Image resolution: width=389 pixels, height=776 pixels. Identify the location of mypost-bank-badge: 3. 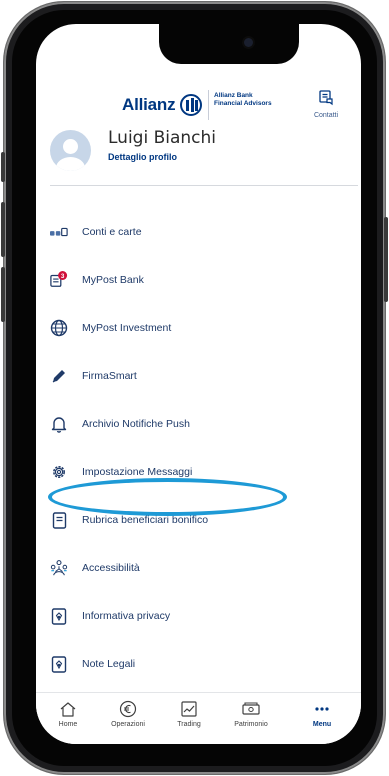
(63, 276).